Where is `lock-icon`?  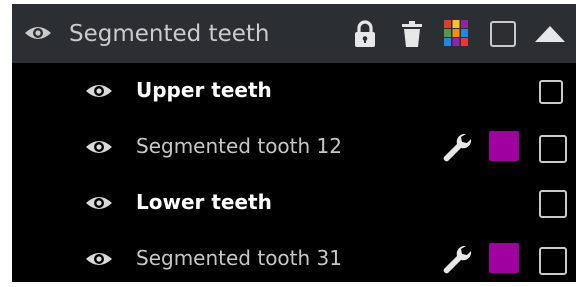
lock-icon is located at coordinates (365, 34).